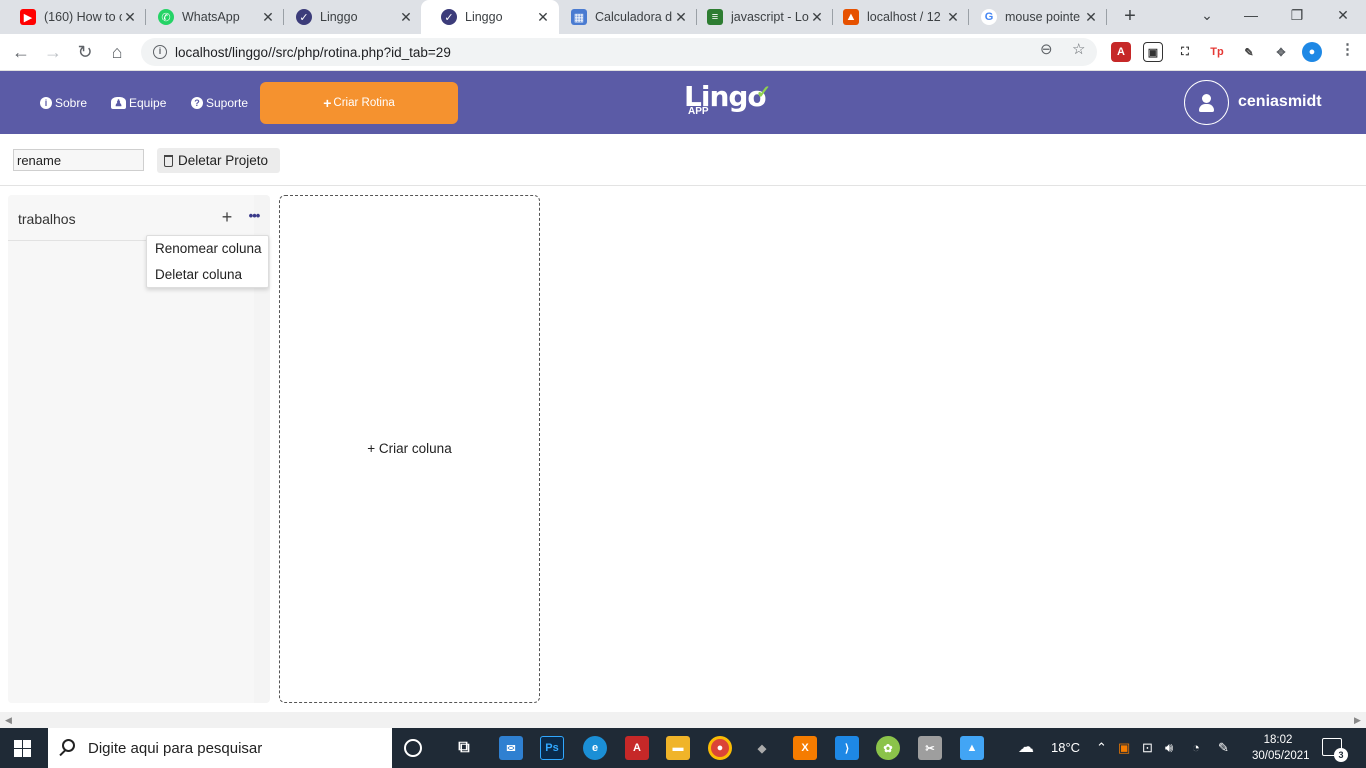 This screenshot has height=768, width=1366. What do you see at coordinates (117, 52) in the screenshot?
I see `home-icon: ⌂` at bounding box center [117, 52].